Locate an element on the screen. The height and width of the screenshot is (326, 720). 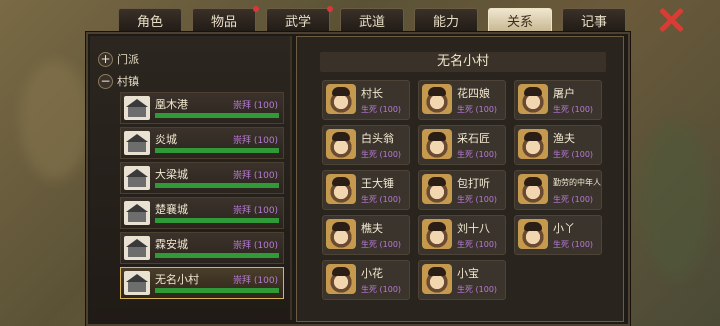
tab-abilities: 能力 is located at coordinates (446, 19).